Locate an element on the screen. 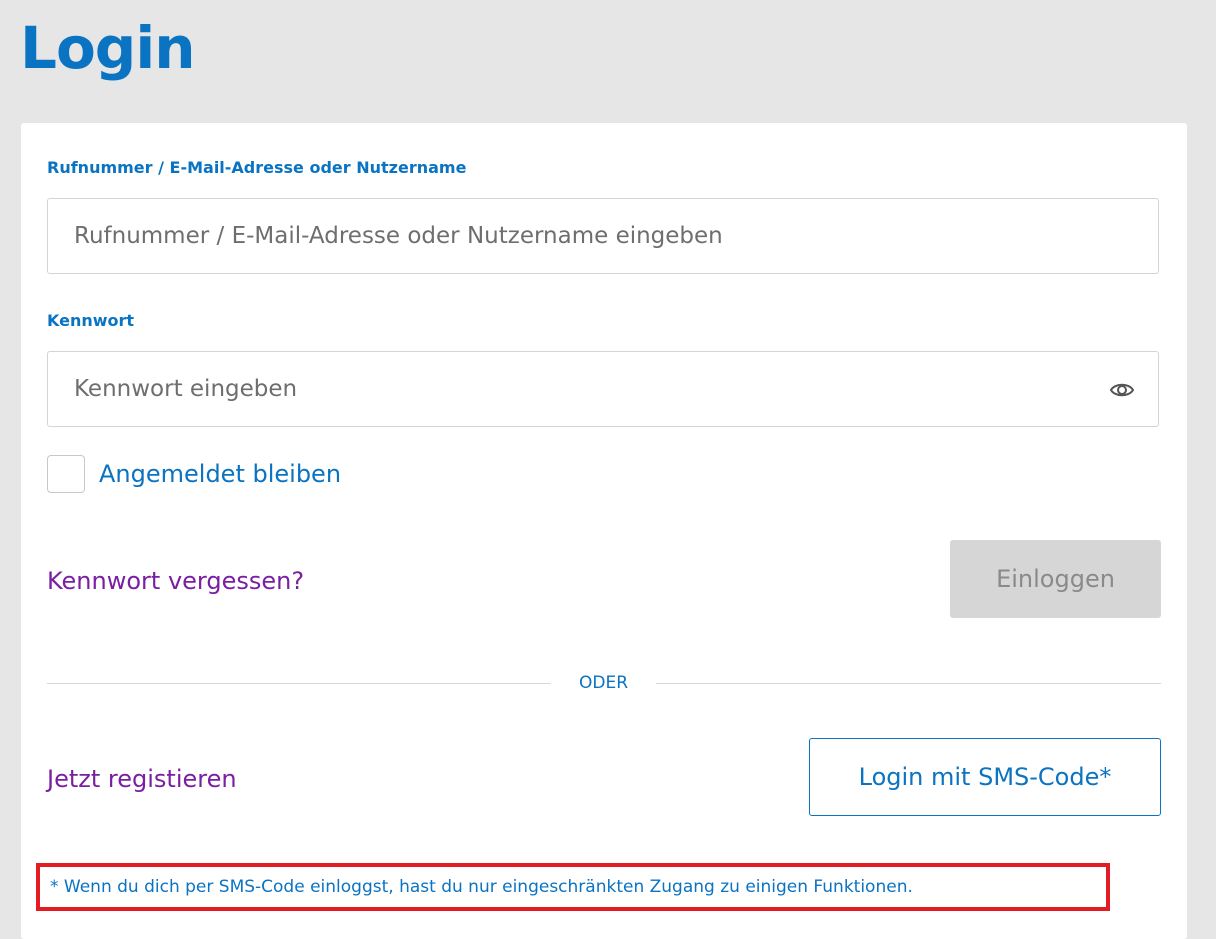  sms-login-button: Login mit SMS-Code* is located at coordinates (985, 777).